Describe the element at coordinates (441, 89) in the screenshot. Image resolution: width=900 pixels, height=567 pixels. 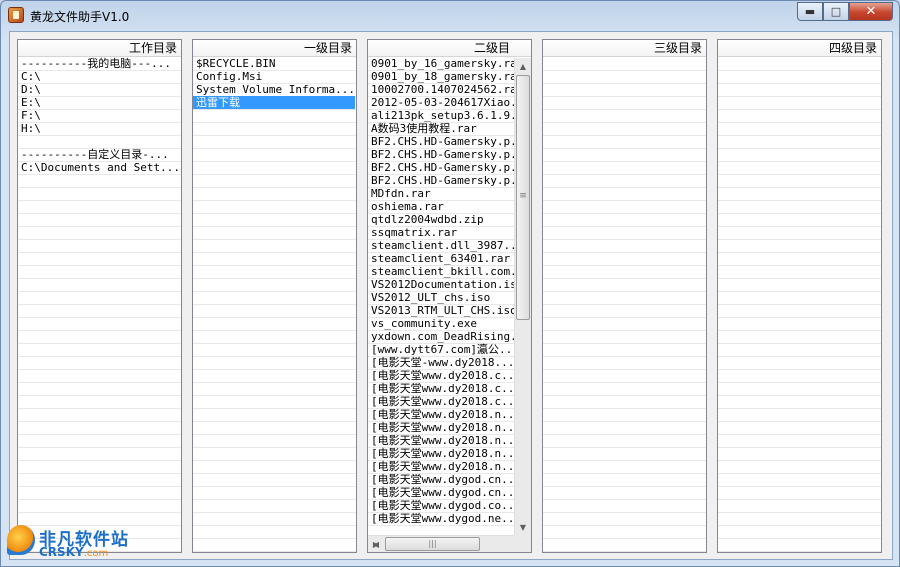
I see `list-item: 10002700.1407024562.ra` at that location.